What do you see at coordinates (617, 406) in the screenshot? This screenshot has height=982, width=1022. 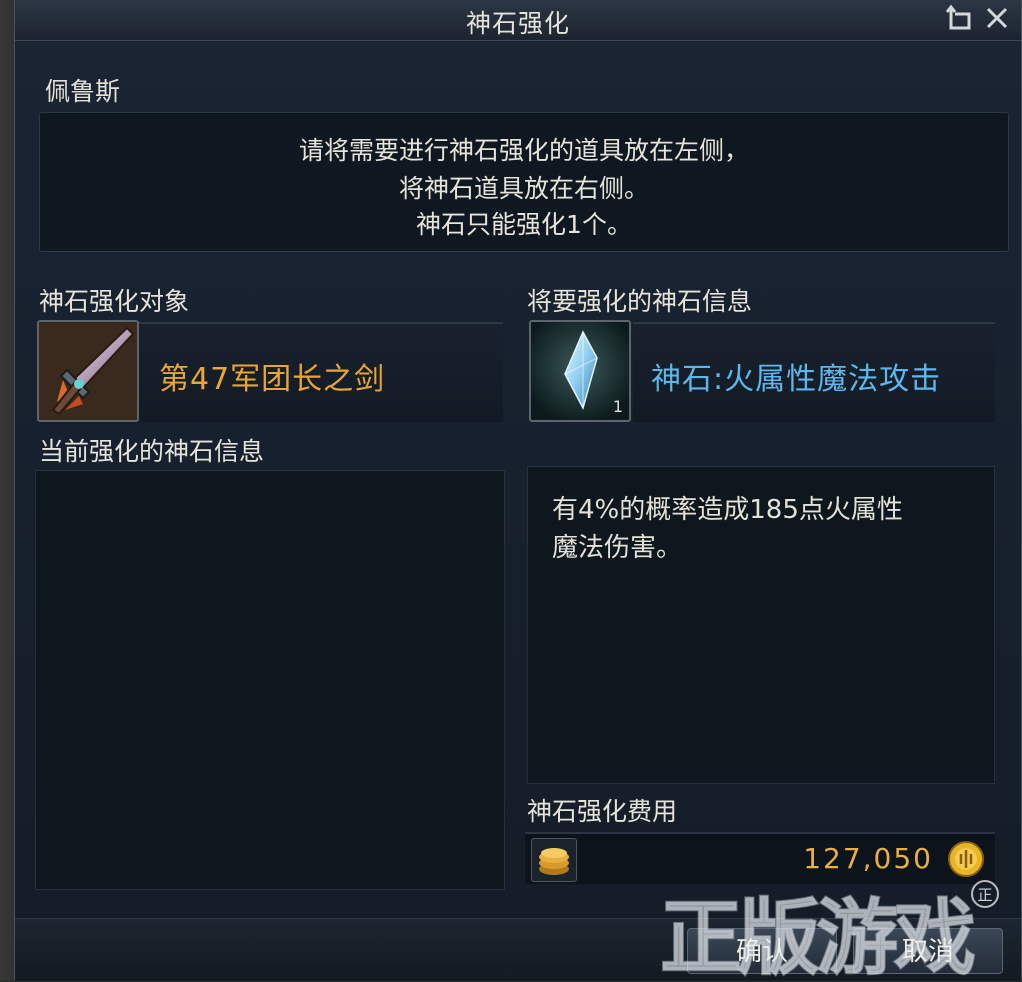 I see `stone-count: 1` at bounding box center [617, 406].